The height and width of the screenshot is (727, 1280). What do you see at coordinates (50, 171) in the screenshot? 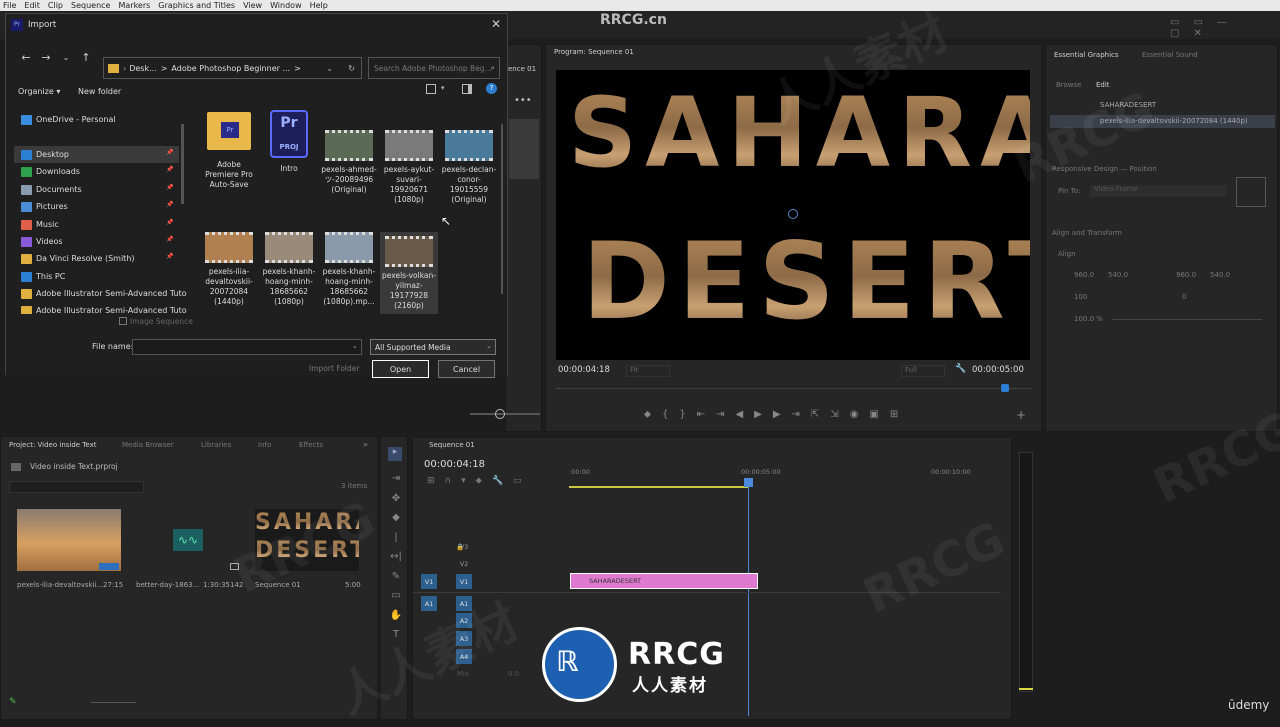
I see `sidebar-item: Downloads` at bounding box center [50, 171].